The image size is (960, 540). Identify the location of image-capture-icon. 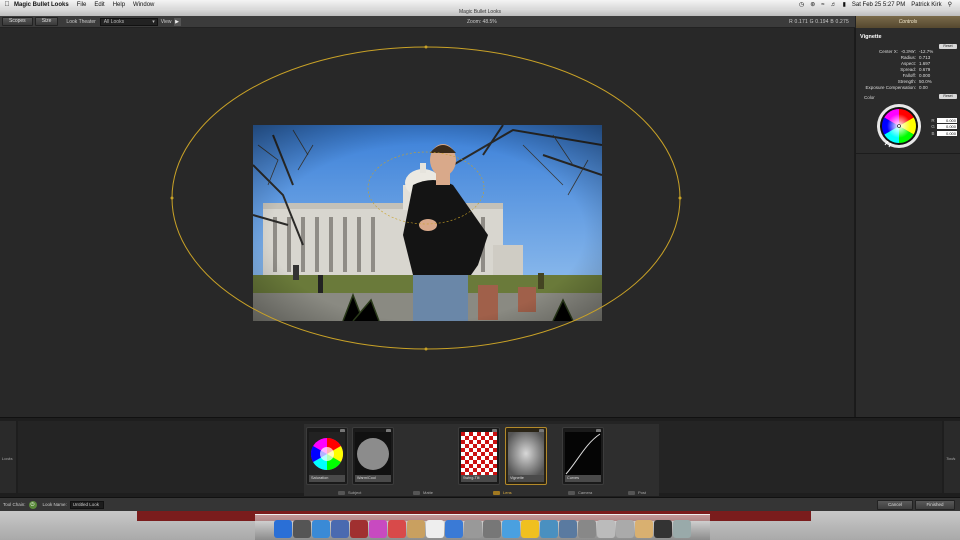
(568, 529).